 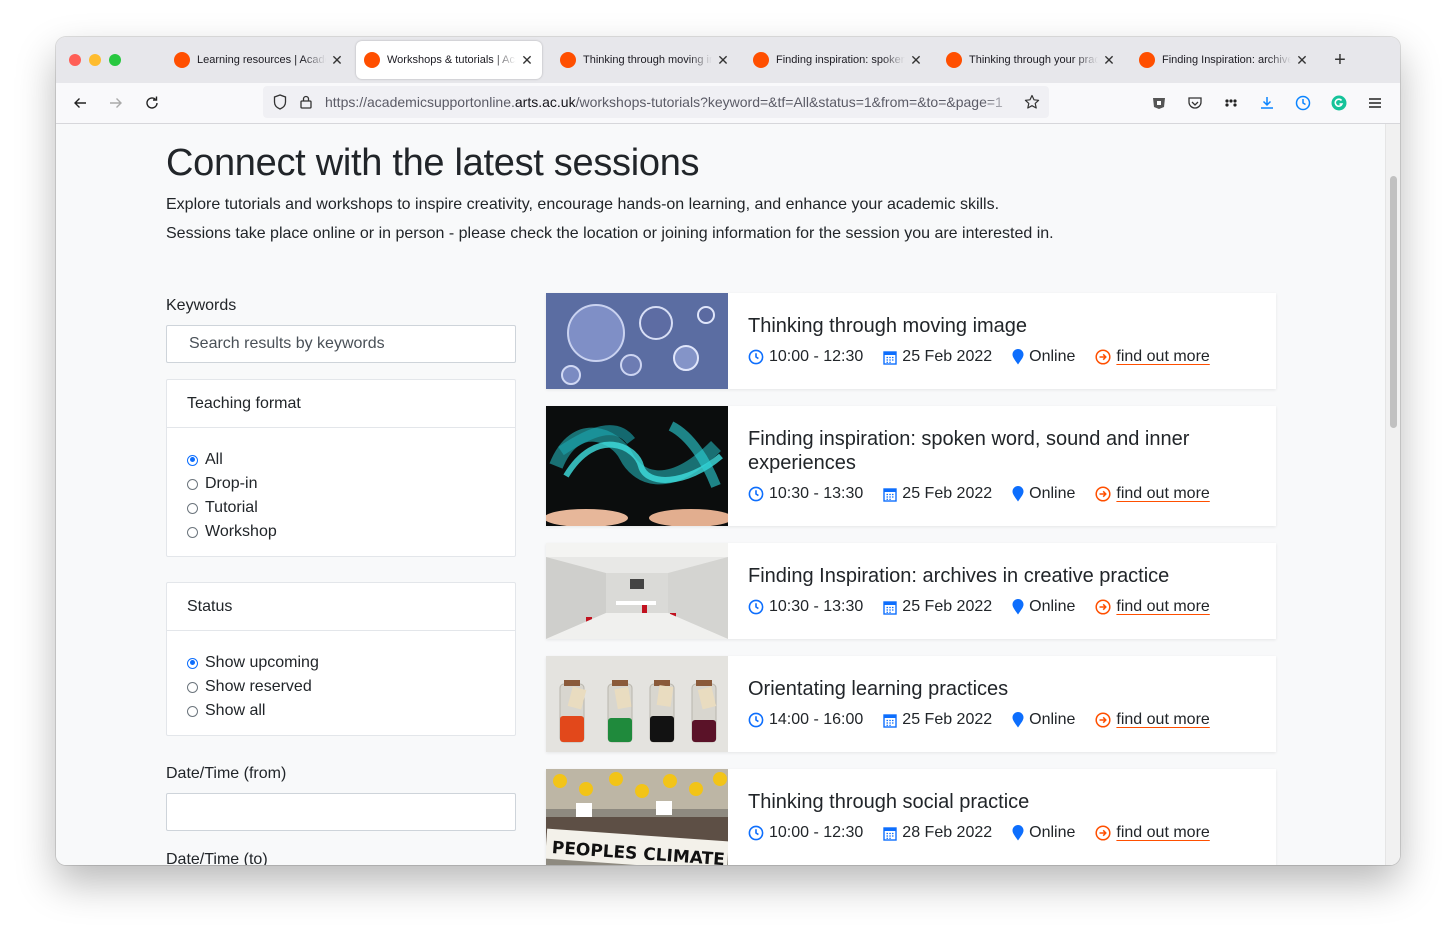 I want to click on format-option-workshop: Workshop, so click(x=341, y=532).